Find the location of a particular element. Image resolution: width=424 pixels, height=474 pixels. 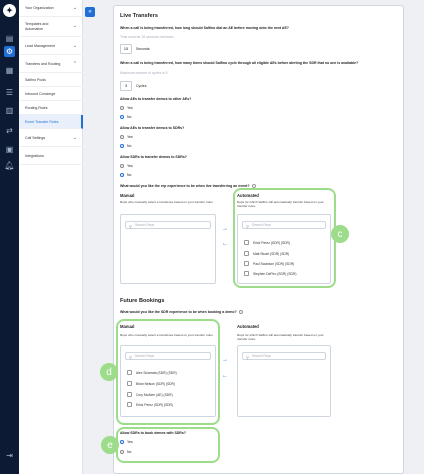

callout-badge-d: d is located at coordinates (109, 372).